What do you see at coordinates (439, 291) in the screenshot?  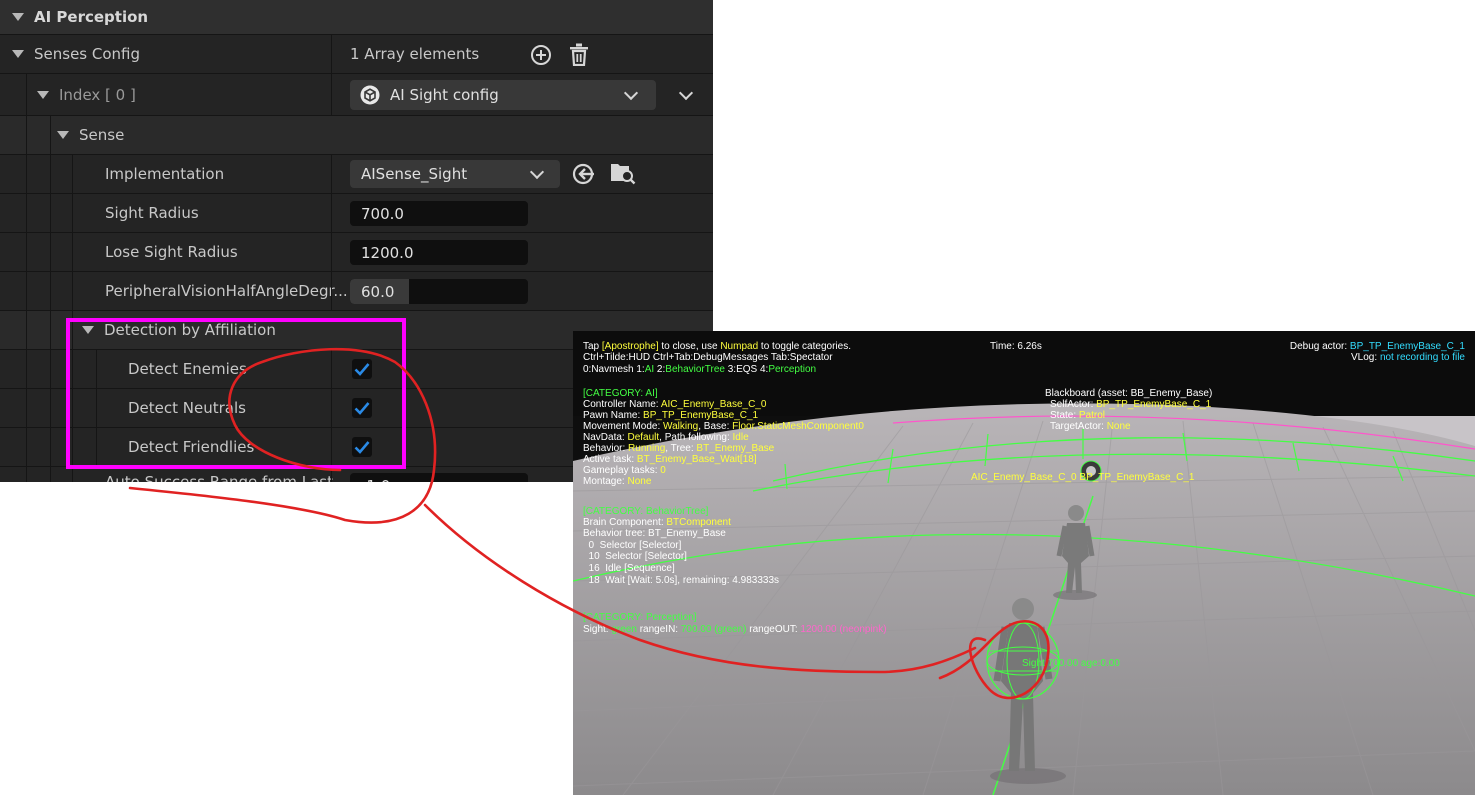 I see `peripheral-angle-slider: 60.0` at bounding box center [439, 291].